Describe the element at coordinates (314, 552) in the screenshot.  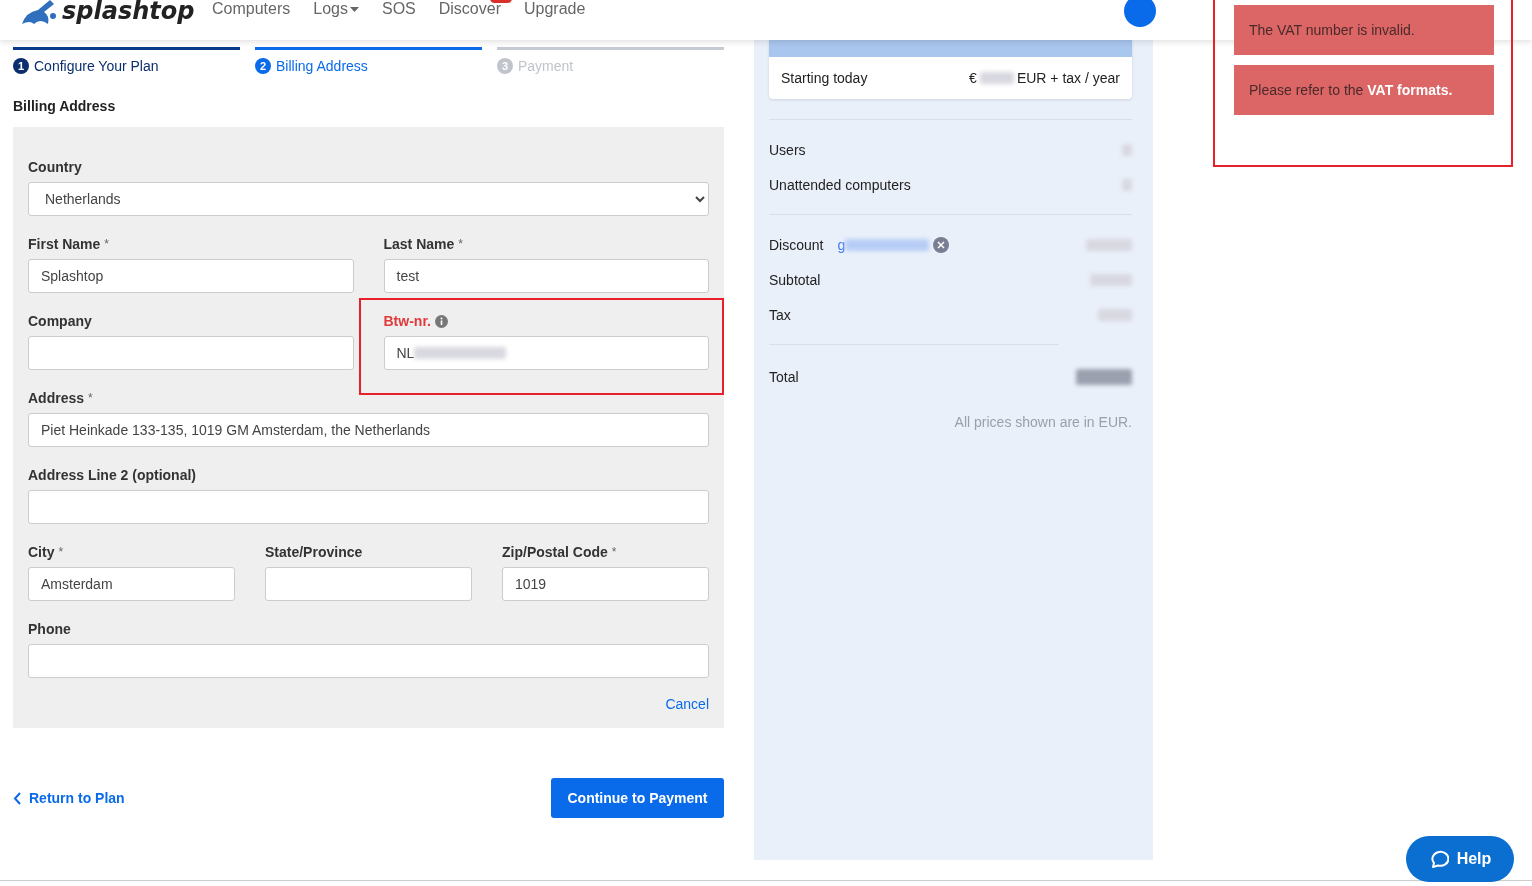
I see `field-label: State/Province` at that location.